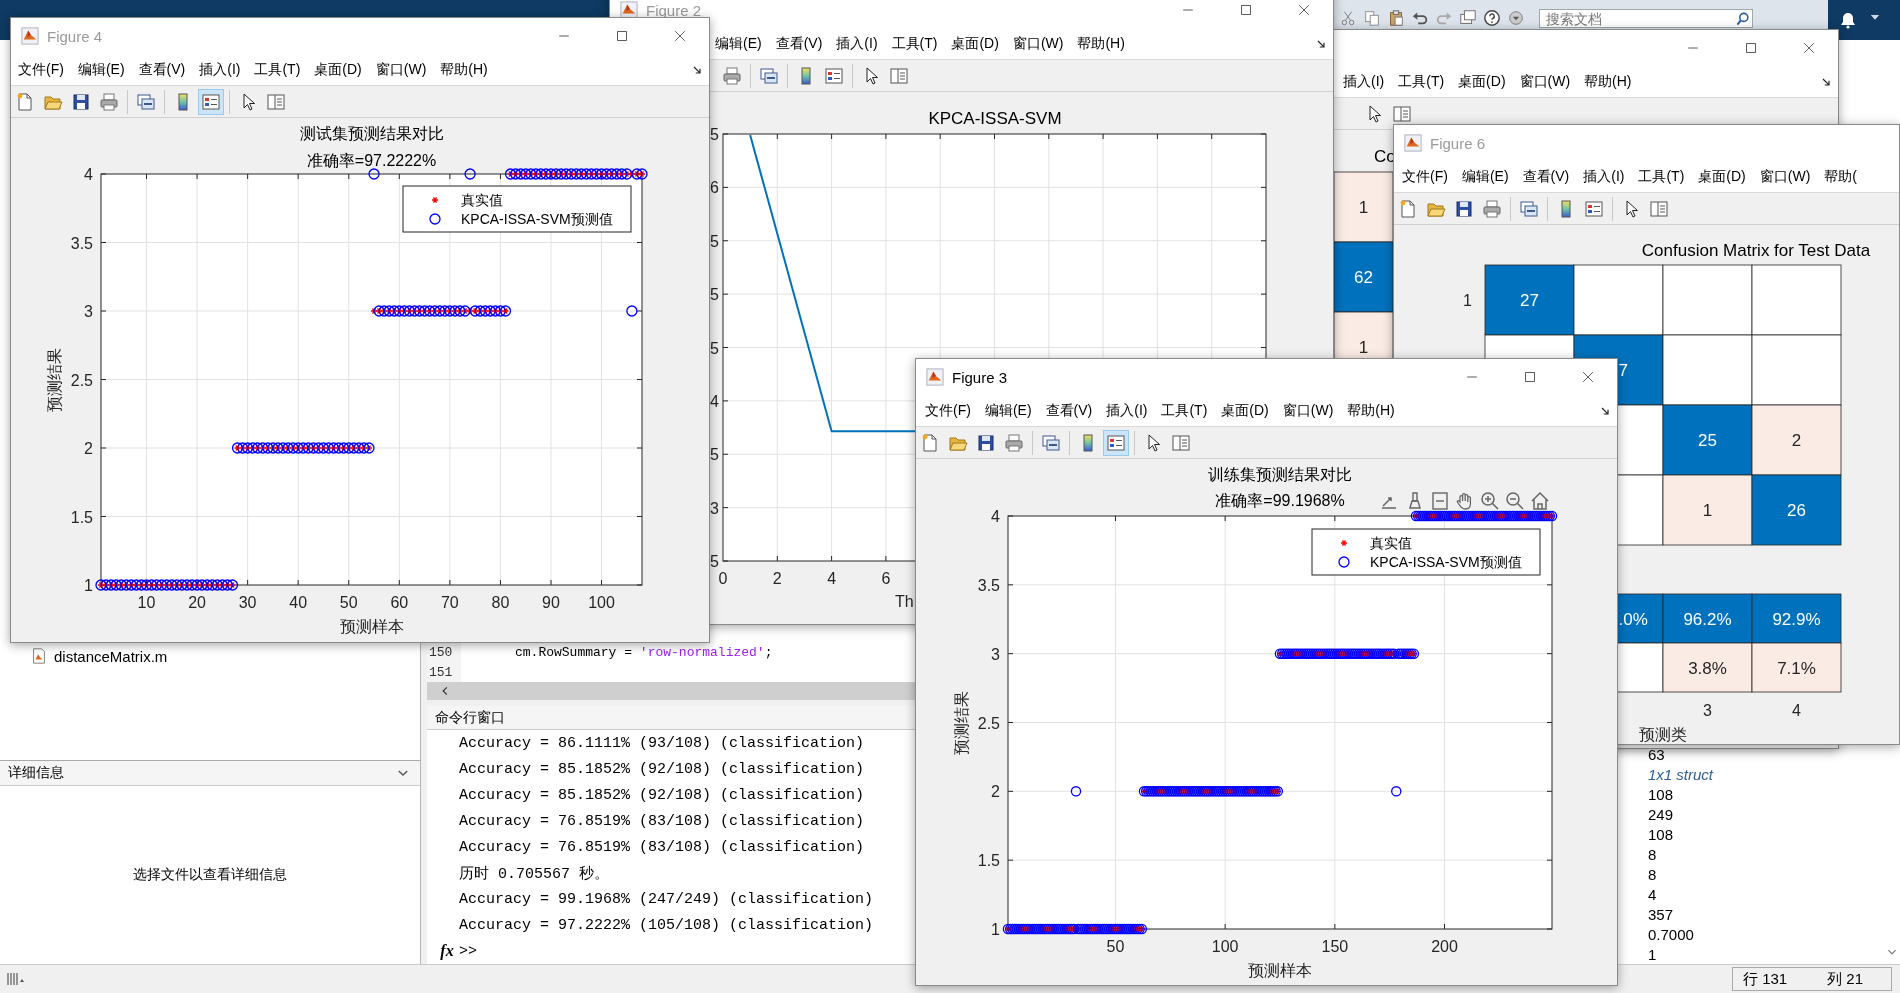 Image resolution: width=1900 pixels, height=993 pixels. What do you see at coordinates (1652, 874) in the screenshot?
I see `variable-value: 8` at bounding box center [1652, 874].